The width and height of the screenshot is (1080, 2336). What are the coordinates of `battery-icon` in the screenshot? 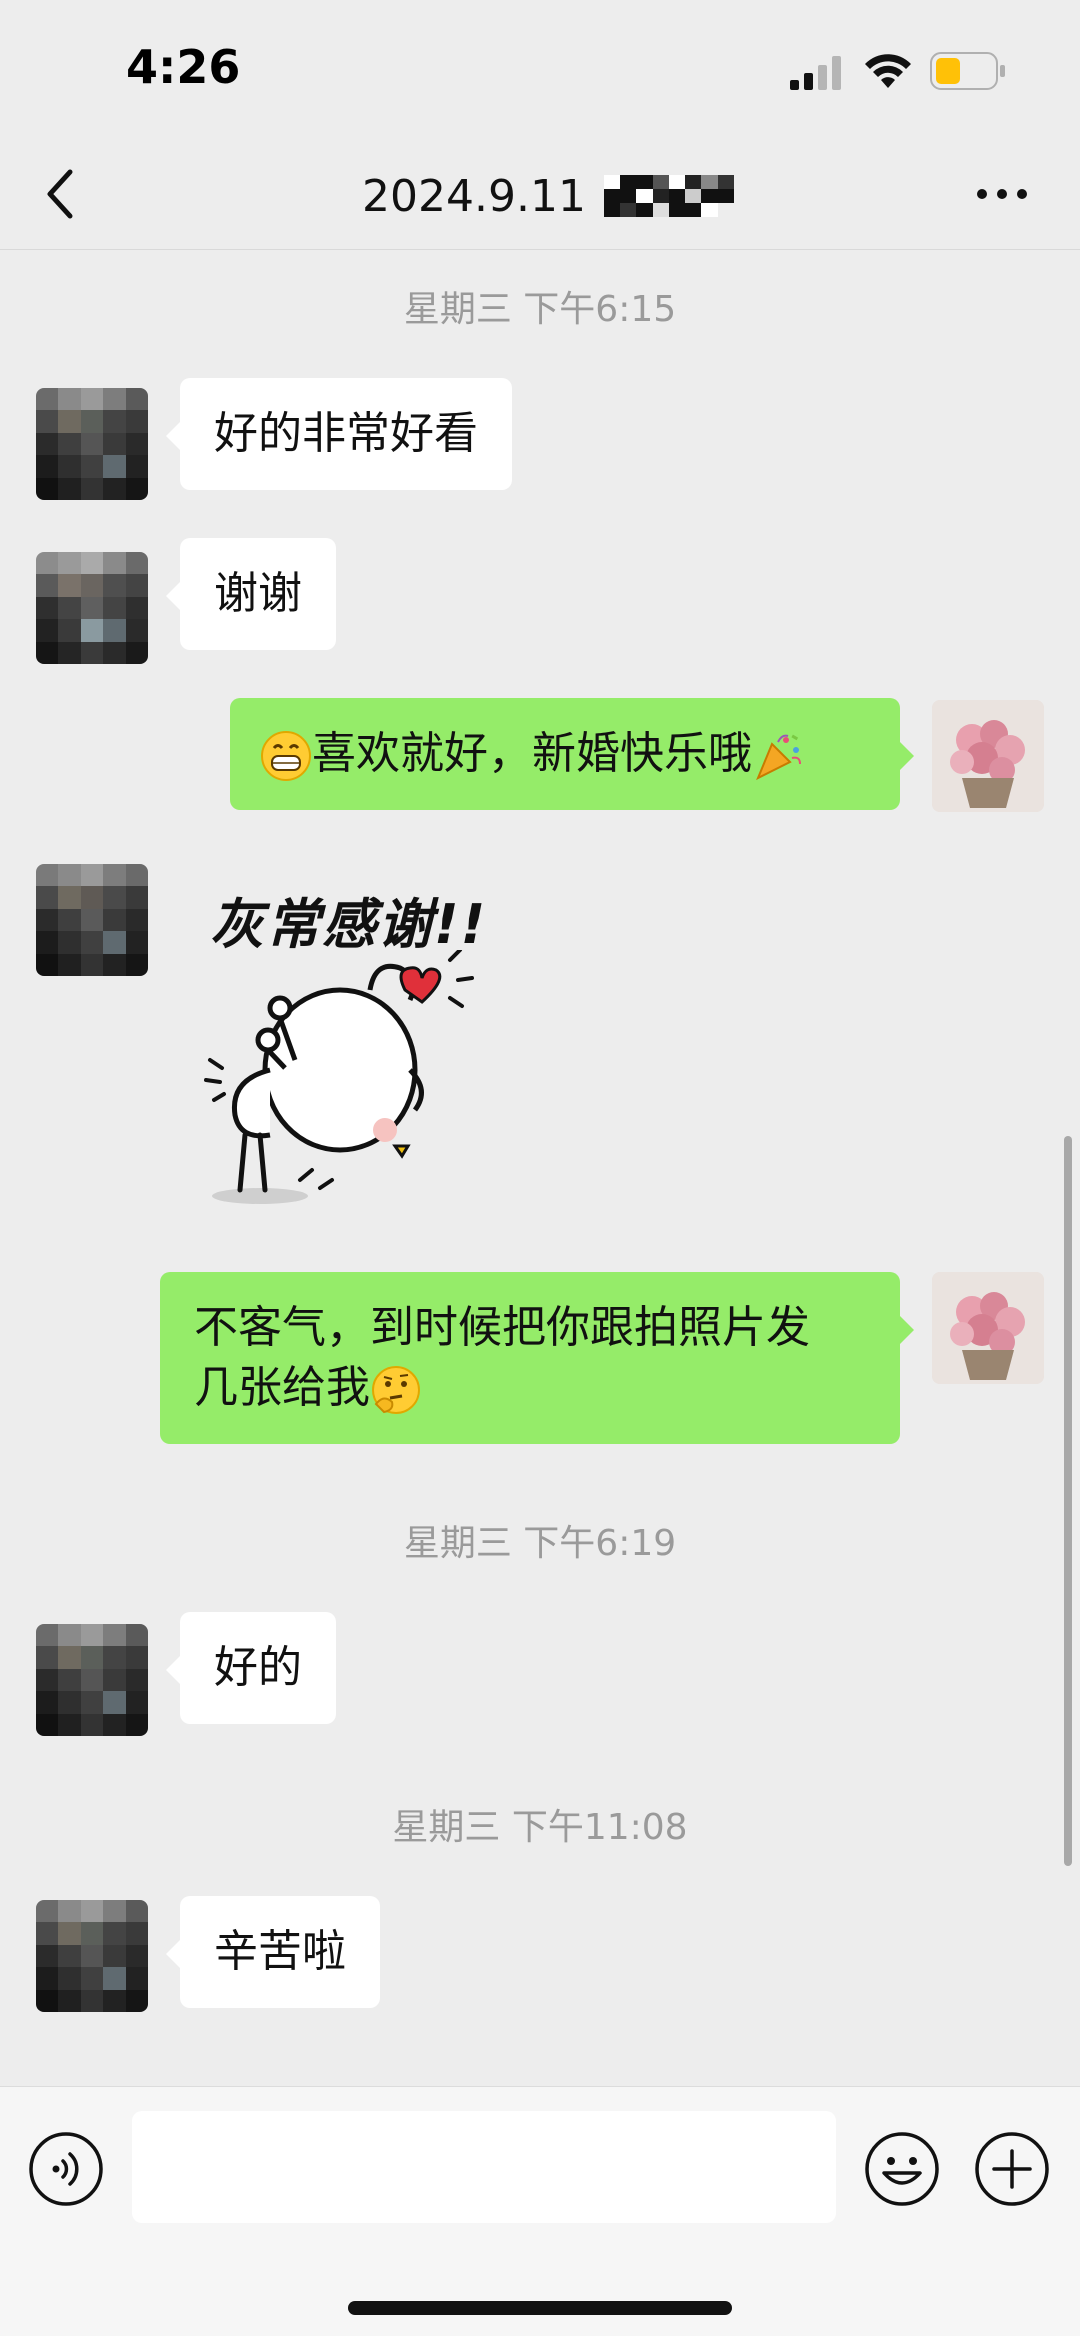 It's located at (967, 71).